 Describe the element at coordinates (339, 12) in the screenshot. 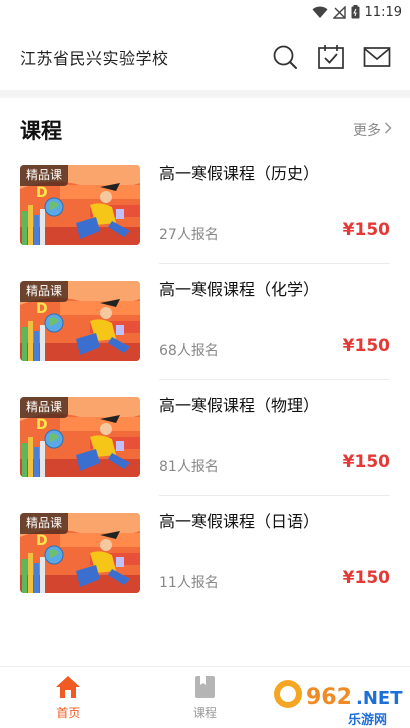

I see `no-signal-icon` at that location.